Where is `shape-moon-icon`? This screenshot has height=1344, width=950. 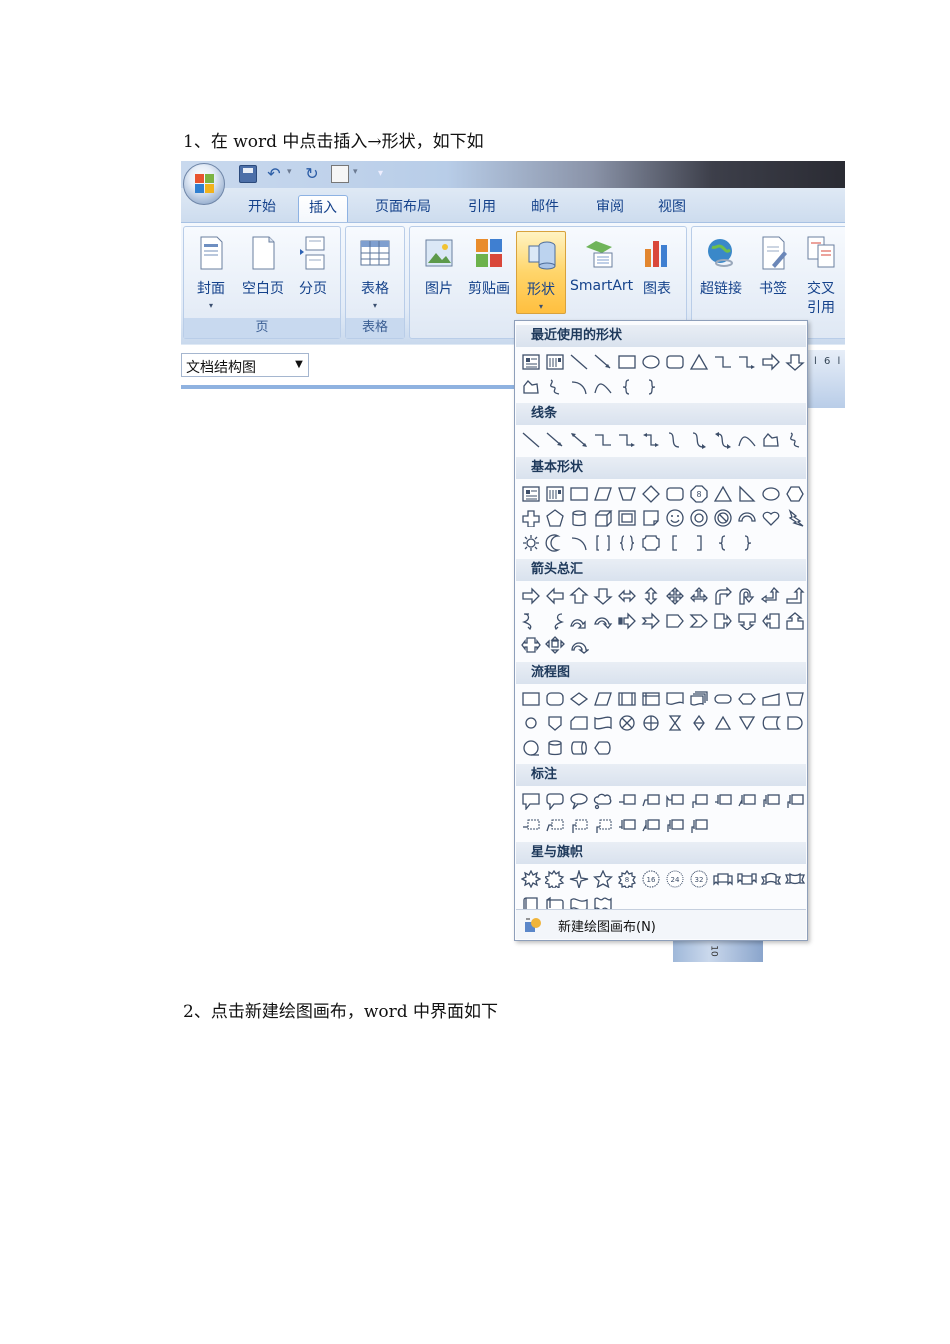
shape-moon-icon is located at coordinates (554, 543).